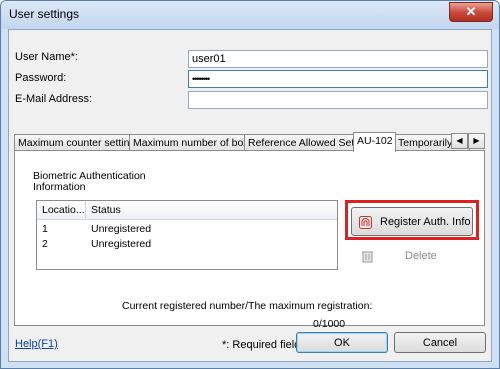 This screenshot has width=500, height=369. What do you see at coordinates (89, 181) in the screenshot?
I see `biometric-info-label: Biometric Authentication Information` at bounding box center [89, 181].